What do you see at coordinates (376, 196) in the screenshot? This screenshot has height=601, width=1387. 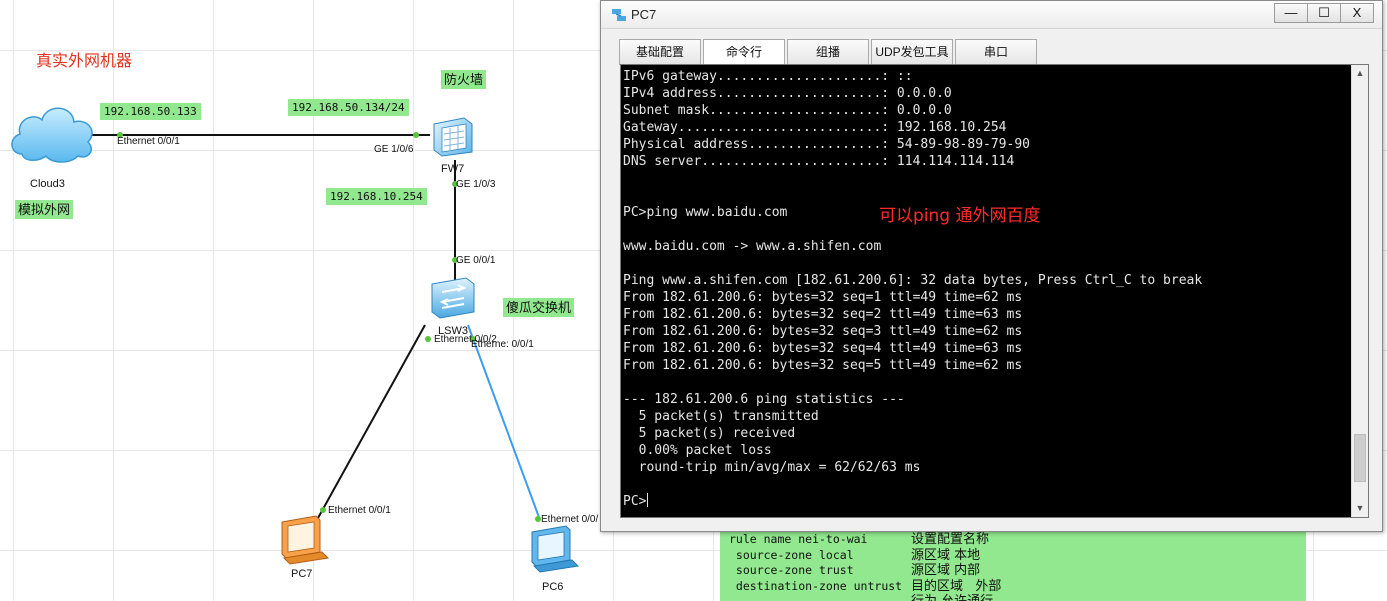 I see `ip-tag-fw-inside: 192.168.10.254` at bounding box center [376, 196].